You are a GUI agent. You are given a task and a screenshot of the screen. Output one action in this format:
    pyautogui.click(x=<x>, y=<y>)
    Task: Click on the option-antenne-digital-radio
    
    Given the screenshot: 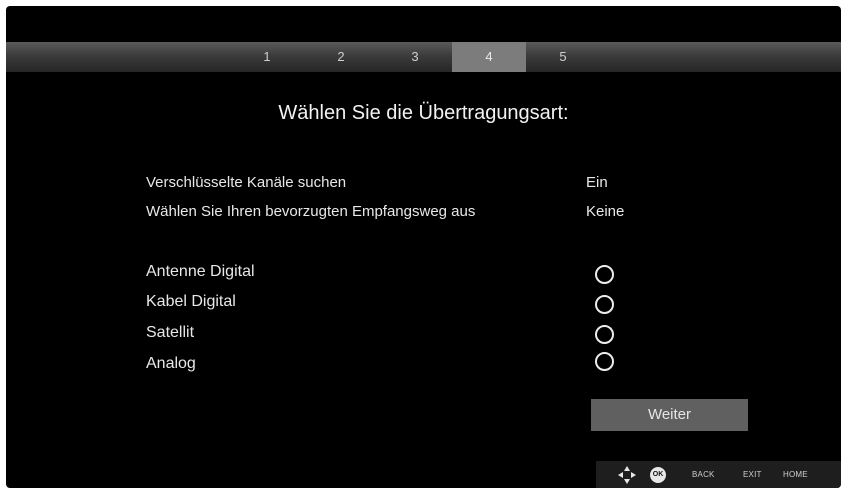 What is the action you would take?
    pyautogui.click(x=604, y=274)
    